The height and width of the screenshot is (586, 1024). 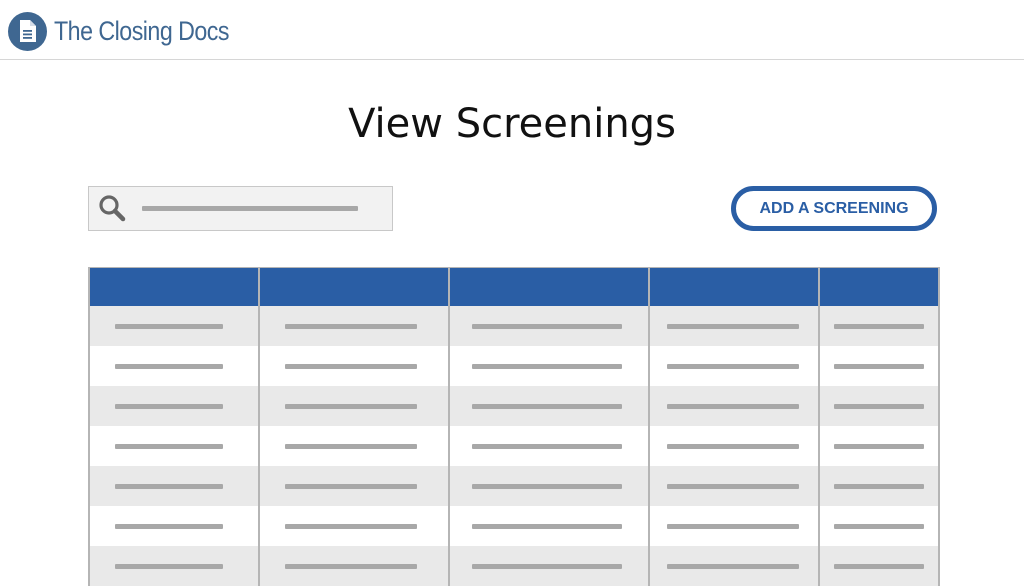 I want to click on brand-logo: The Closing Docs, so click(x=133, y=31).